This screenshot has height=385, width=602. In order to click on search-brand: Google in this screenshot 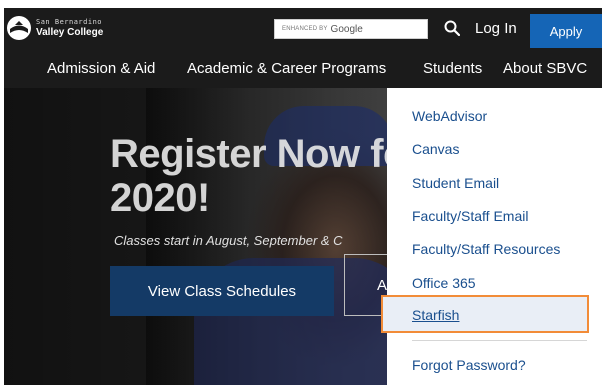, I will do `click(346, 29)`.